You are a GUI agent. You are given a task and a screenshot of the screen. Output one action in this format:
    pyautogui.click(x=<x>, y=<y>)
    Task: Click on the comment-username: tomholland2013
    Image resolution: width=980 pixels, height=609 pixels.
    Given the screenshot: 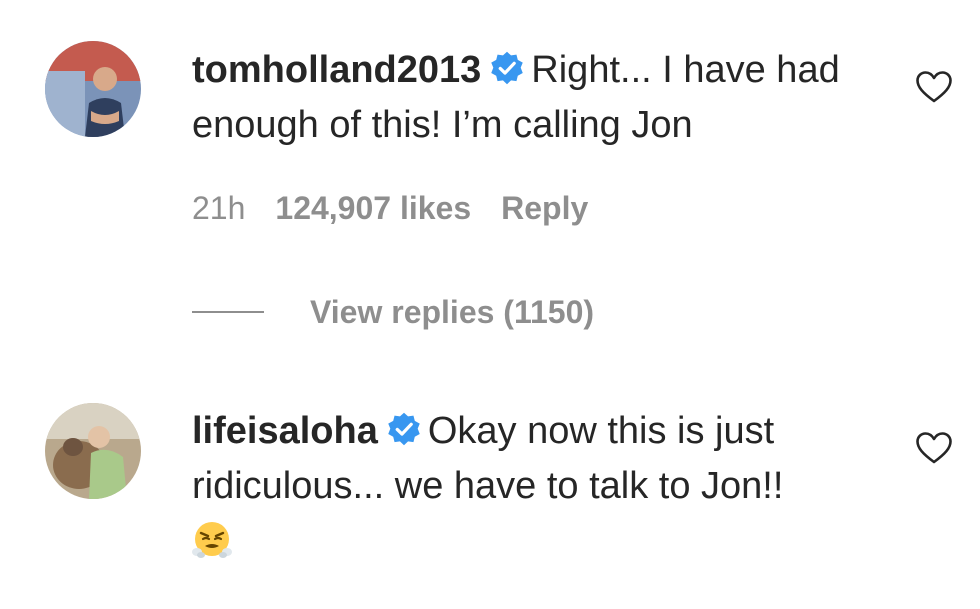 What is the action you would take?
    pyautogui.click(x=336, y=70)
    